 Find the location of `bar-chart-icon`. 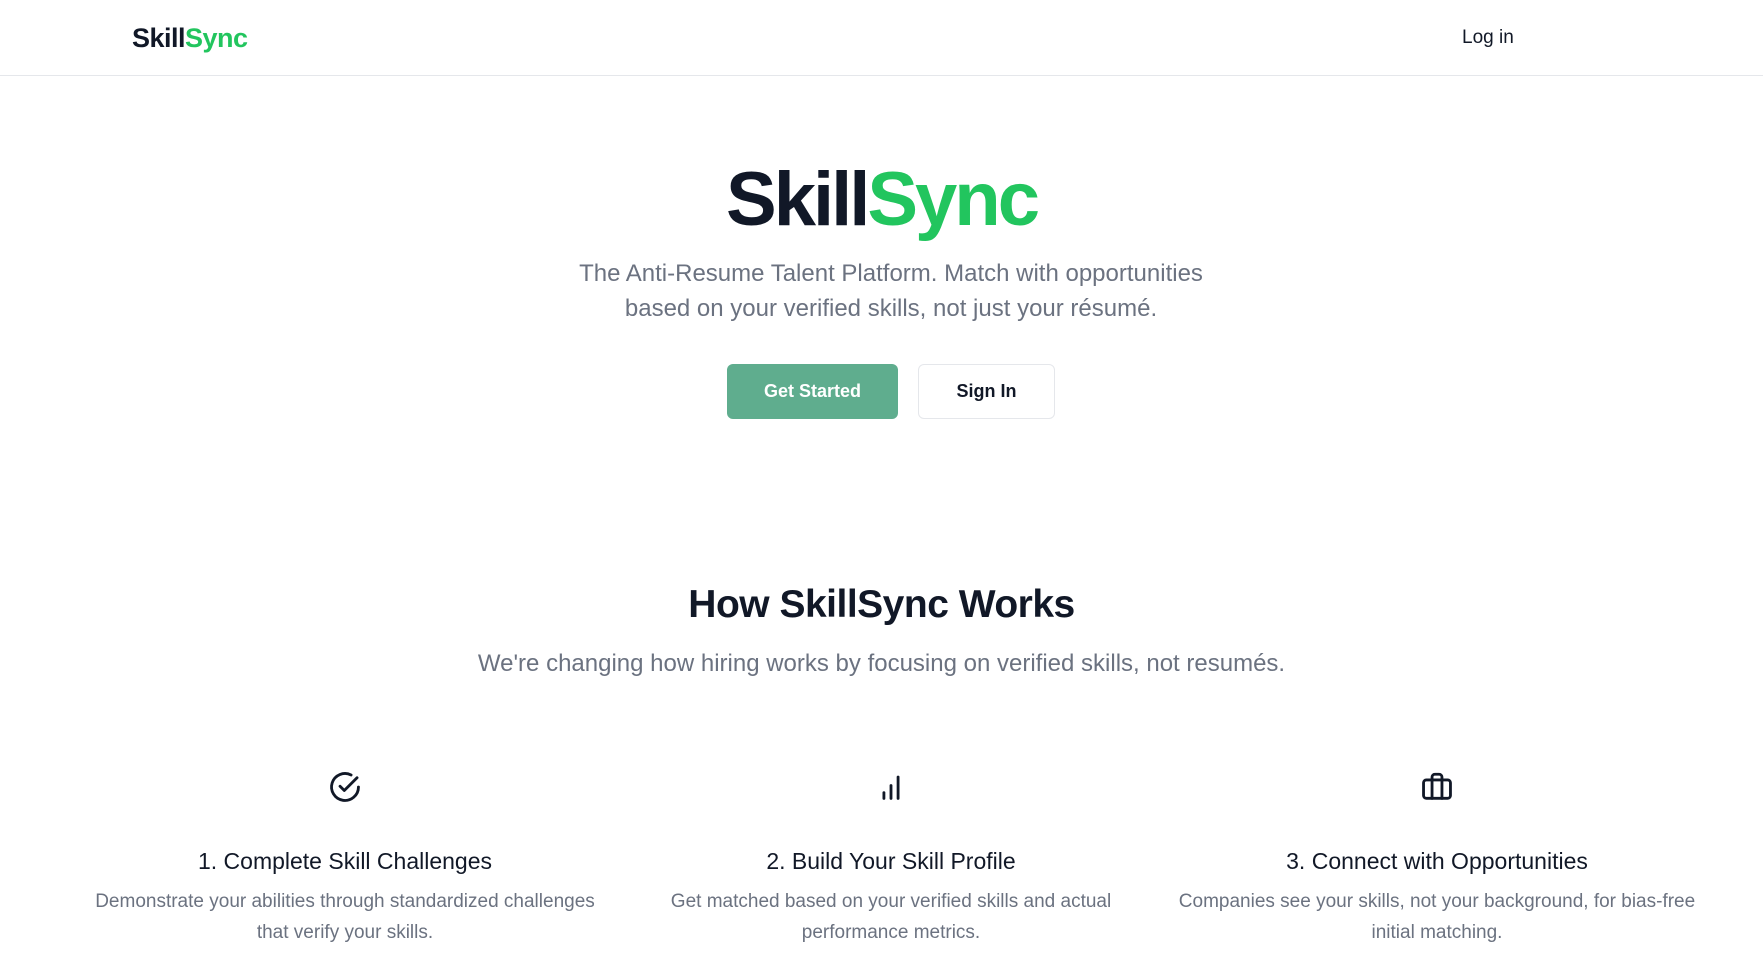

bar-chart-icon is located at coordinates (891, 787).